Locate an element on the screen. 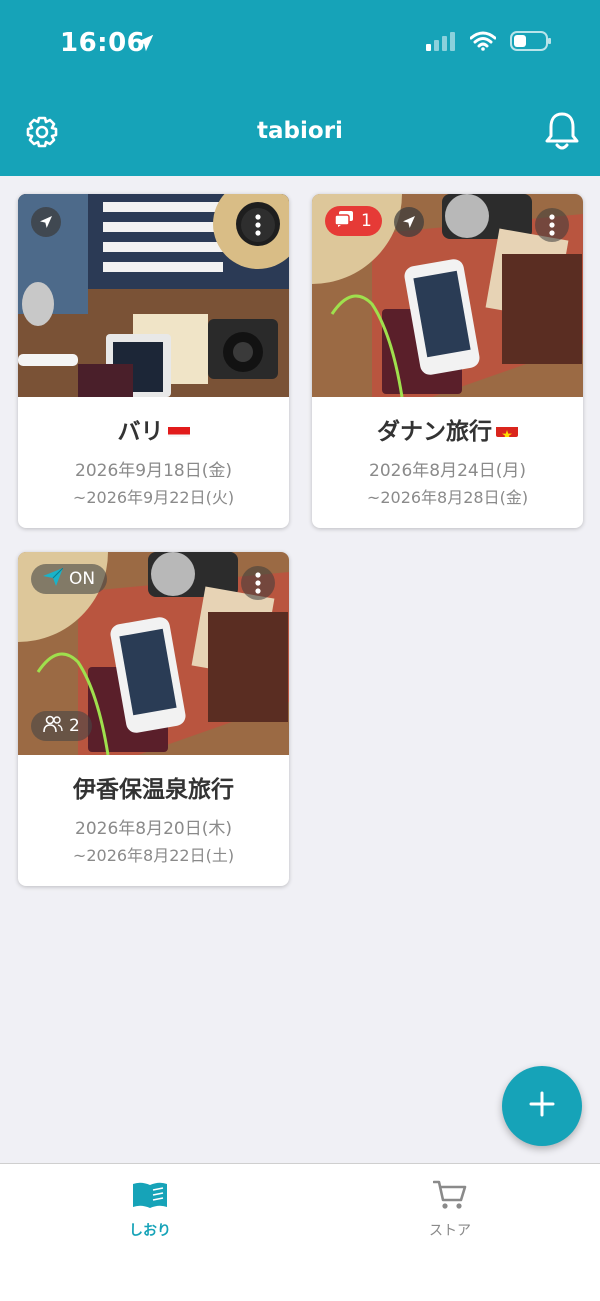 This screenshot has height=1301, width=600. location-arrow-icon is located at coordinates (145, 45).